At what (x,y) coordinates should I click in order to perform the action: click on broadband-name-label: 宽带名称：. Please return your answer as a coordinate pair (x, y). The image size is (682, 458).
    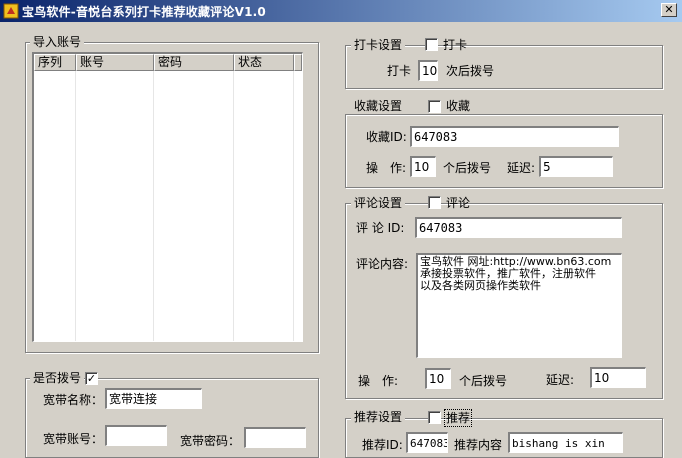
    Looking at the image, I should click on (73, 400).